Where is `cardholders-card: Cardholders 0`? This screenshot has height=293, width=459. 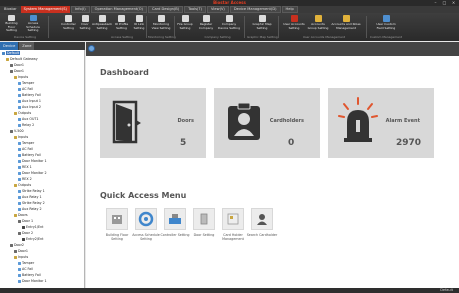 cardholders-card: Cardholders 0 is located at coordinates (267, 123).